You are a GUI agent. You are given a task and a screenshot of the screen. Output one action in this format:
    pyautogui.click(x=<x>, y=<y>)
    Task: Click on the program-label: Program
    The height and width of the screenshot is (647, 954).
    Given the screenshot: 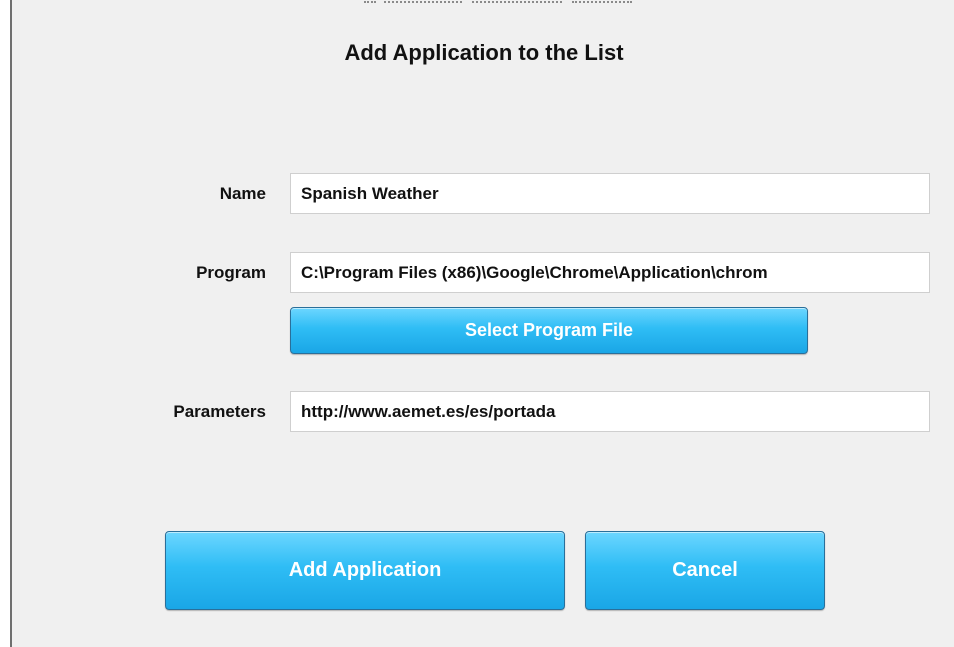 What is the action you would take?
    pyautogui.click(x=231, y=272)
    